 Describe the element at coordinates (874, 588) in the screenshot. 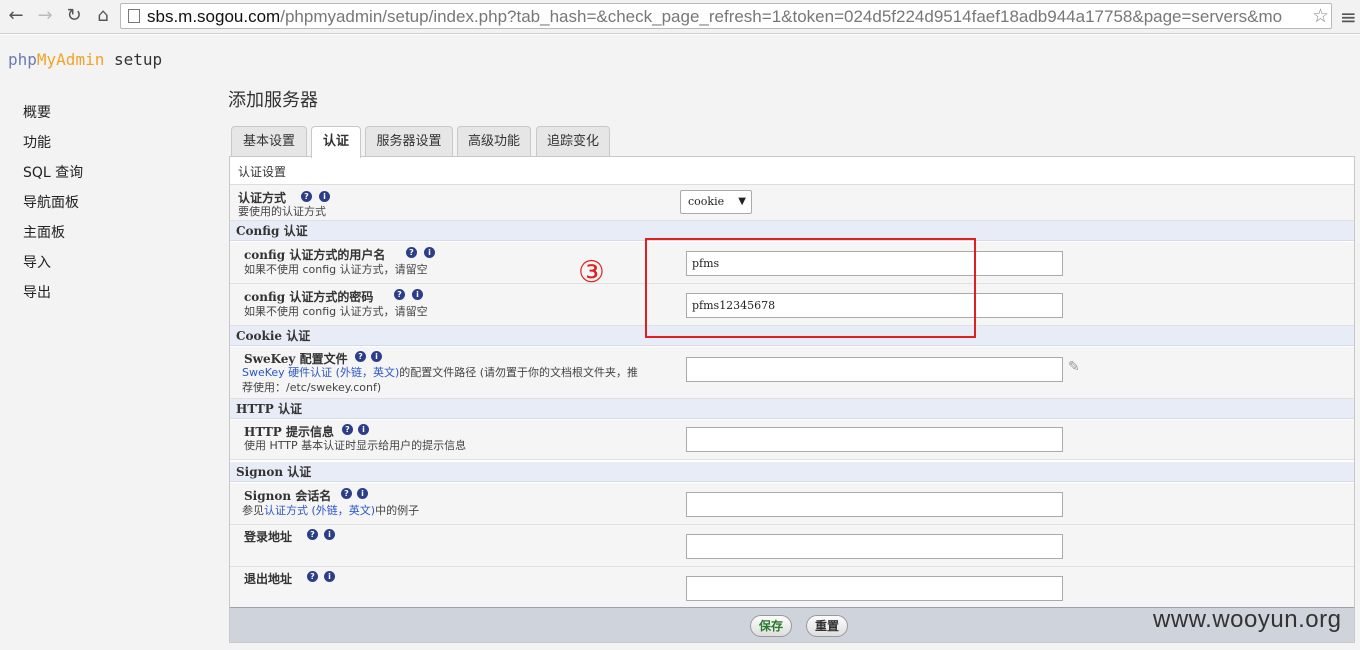

I see `signon-logout-input` at that location.